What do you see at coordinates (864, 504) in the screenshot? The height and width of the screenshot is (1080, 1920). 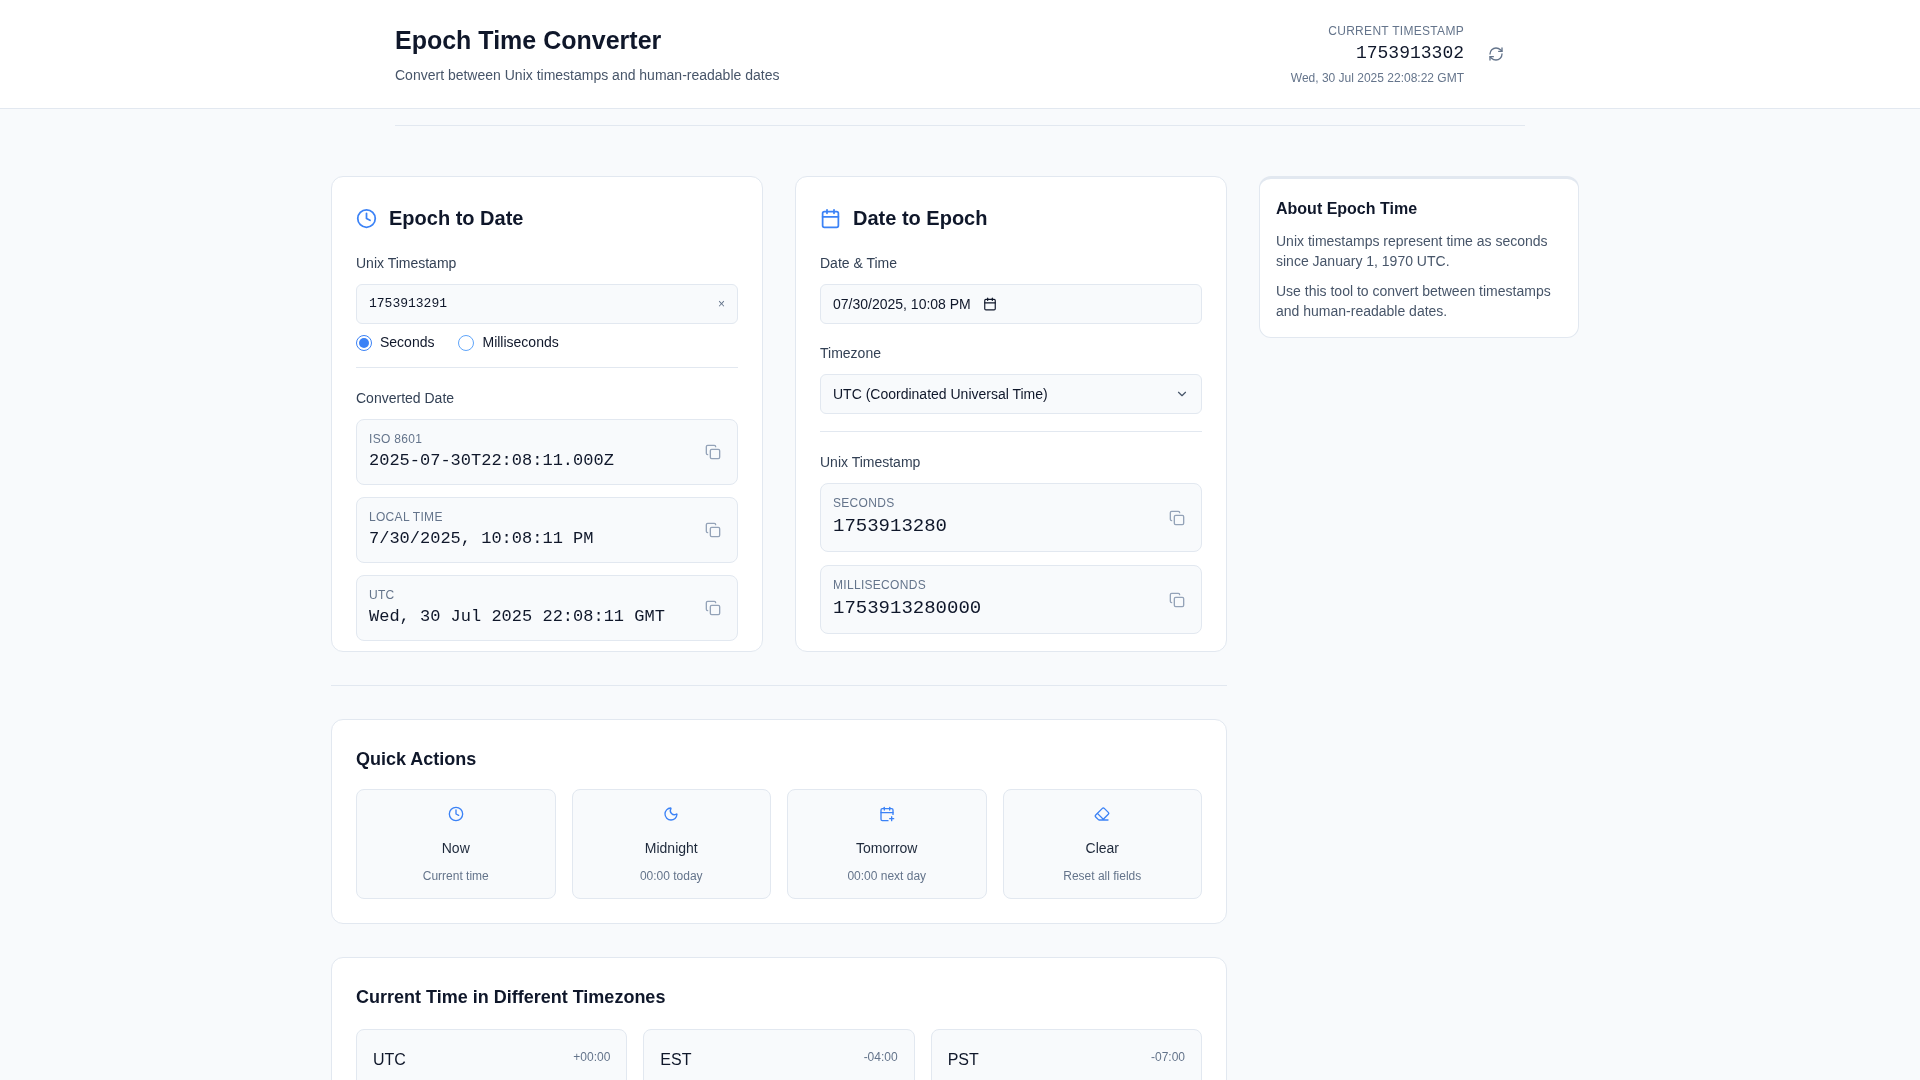 I see `result-label: SECONDS` at bounding box center [864, 504].